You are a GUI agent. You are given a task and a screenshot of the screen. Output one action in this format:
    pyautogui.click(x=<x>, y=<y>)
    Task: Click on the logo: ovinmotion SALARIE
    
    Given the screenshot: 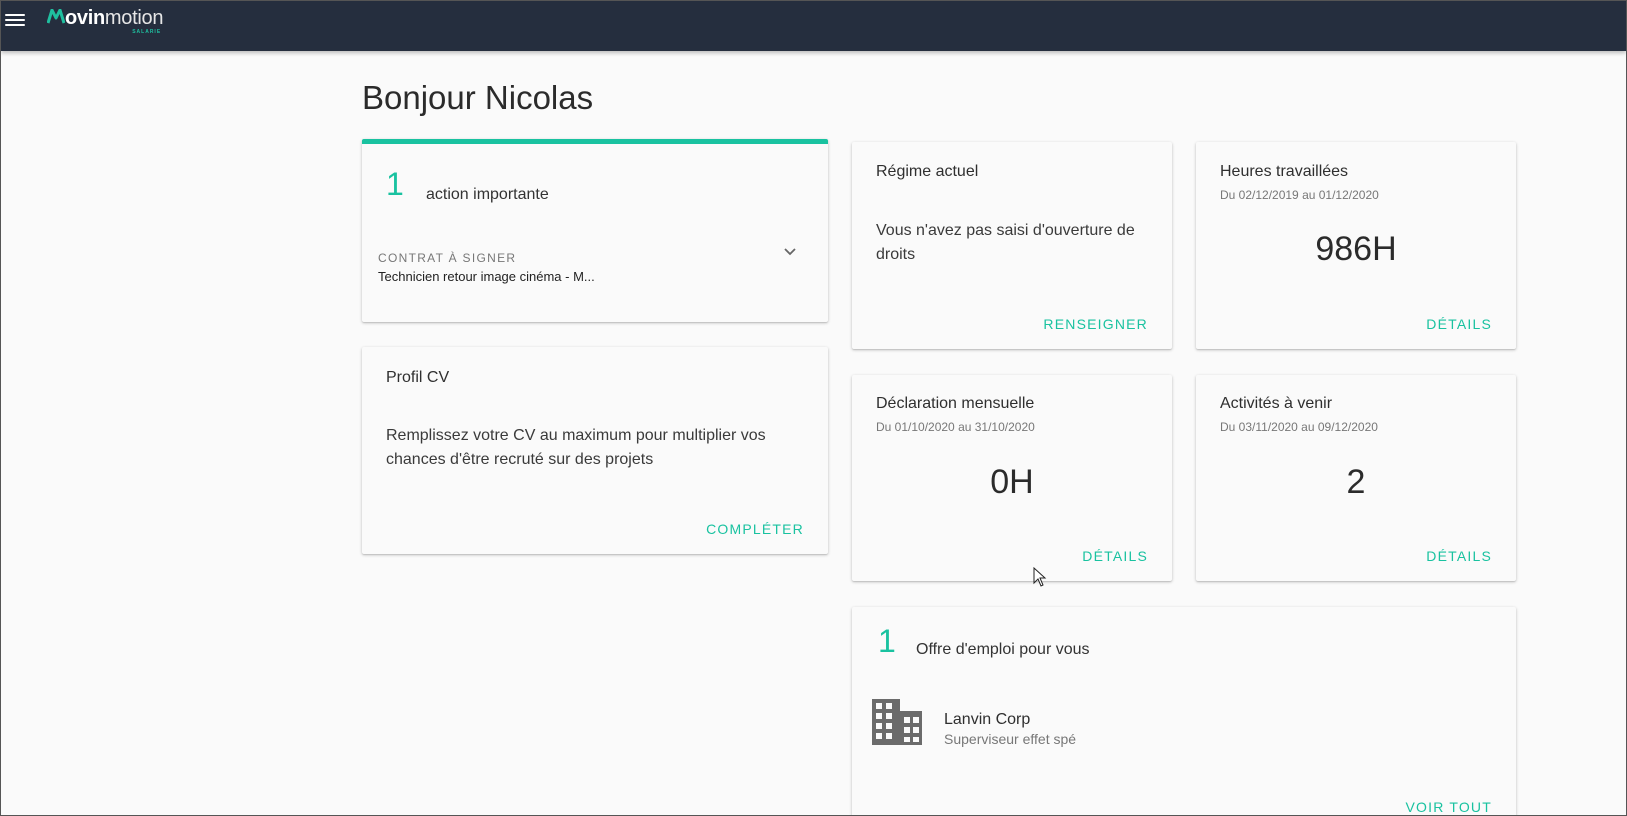 What is the action you would take?
    pyautogui.click(x=105, y=21)
    